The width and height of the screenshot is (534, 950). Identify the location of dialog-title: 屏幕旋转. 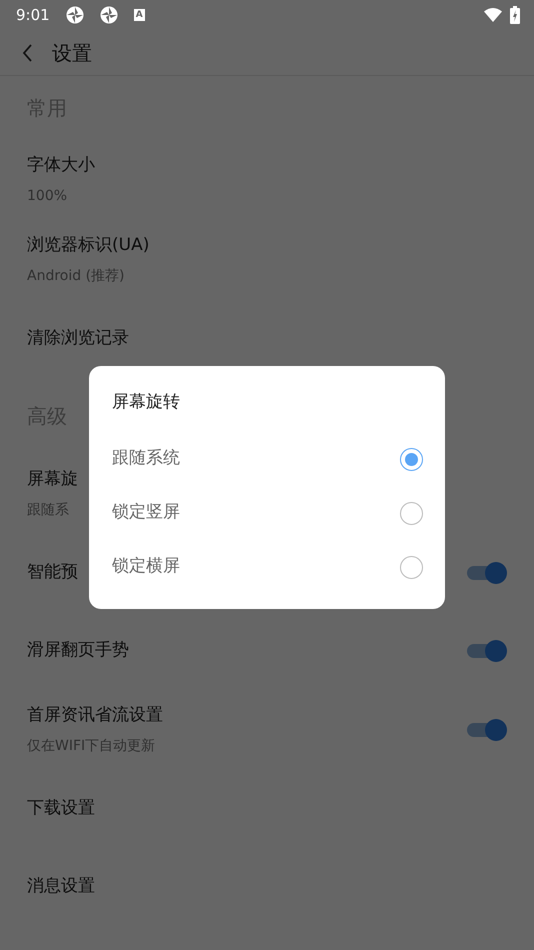
(146, 402).